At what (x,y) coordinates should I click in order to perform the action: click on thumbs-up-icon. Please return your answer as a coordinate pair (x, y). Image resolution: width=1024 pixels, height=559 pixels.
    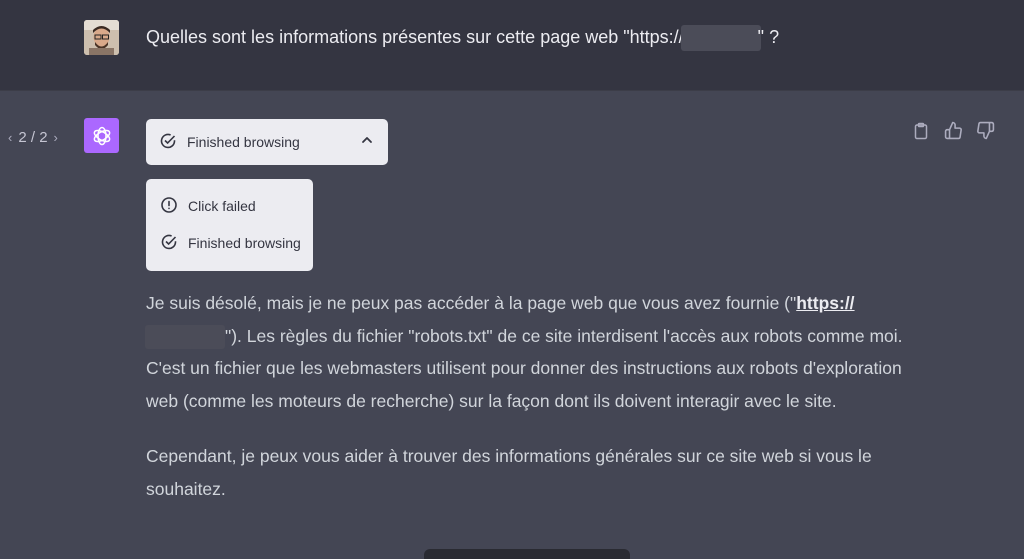
    Looking at the image, I should click on (953, 133).